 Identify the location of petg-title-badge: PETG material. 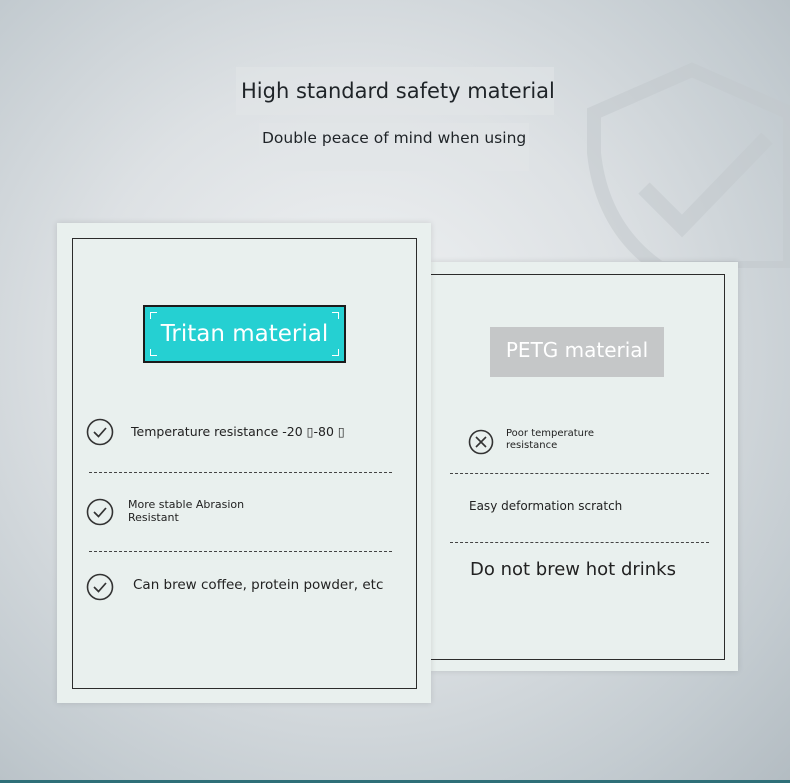
(577, 352).